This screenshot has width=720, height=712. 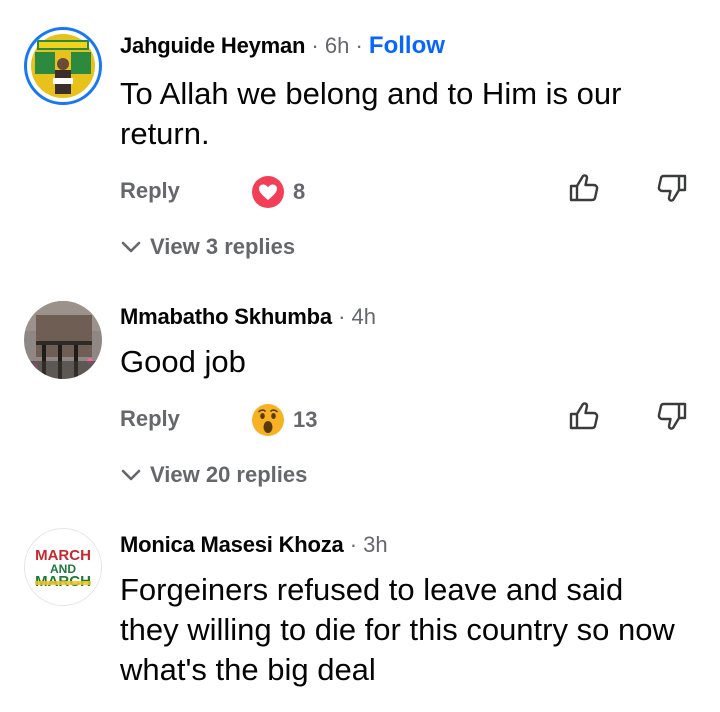 I want to click on avatar-logo: MARCH AND MARCH, so click(x=63, y=568).